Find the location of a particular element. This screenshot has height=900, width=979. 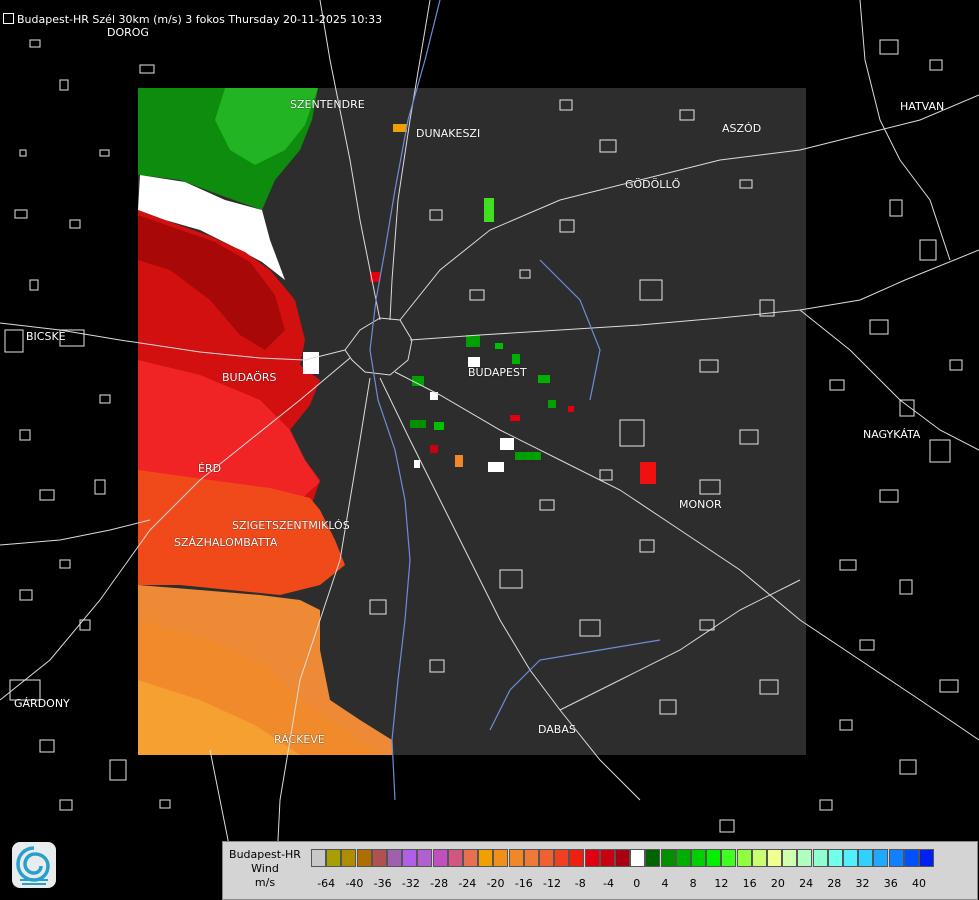

legend-tick-label: 20 is located at coordinates (777, 883).